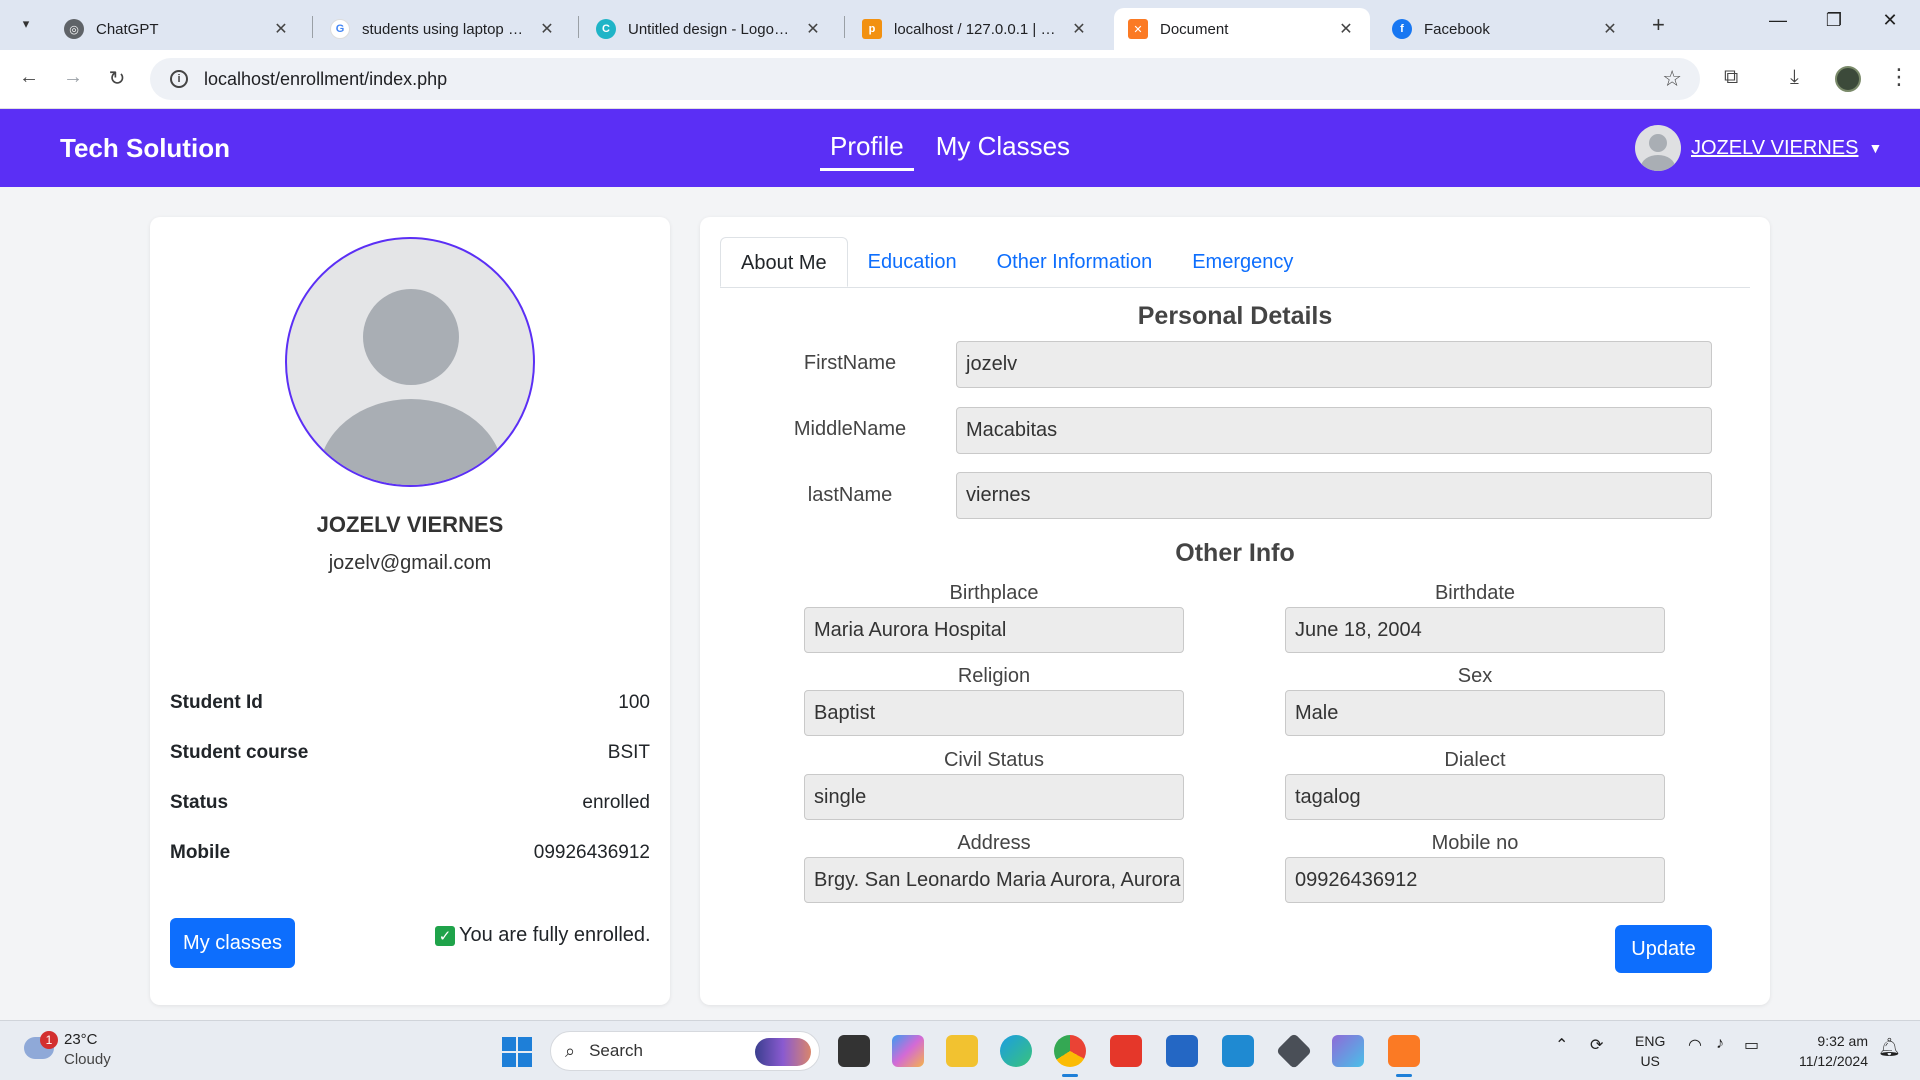 The image size is (1920, 1080). What do you see at coordinates (410, 802) in the screenshot?
I see `status-row: Status enrolled` at bounding box center [410, 802].